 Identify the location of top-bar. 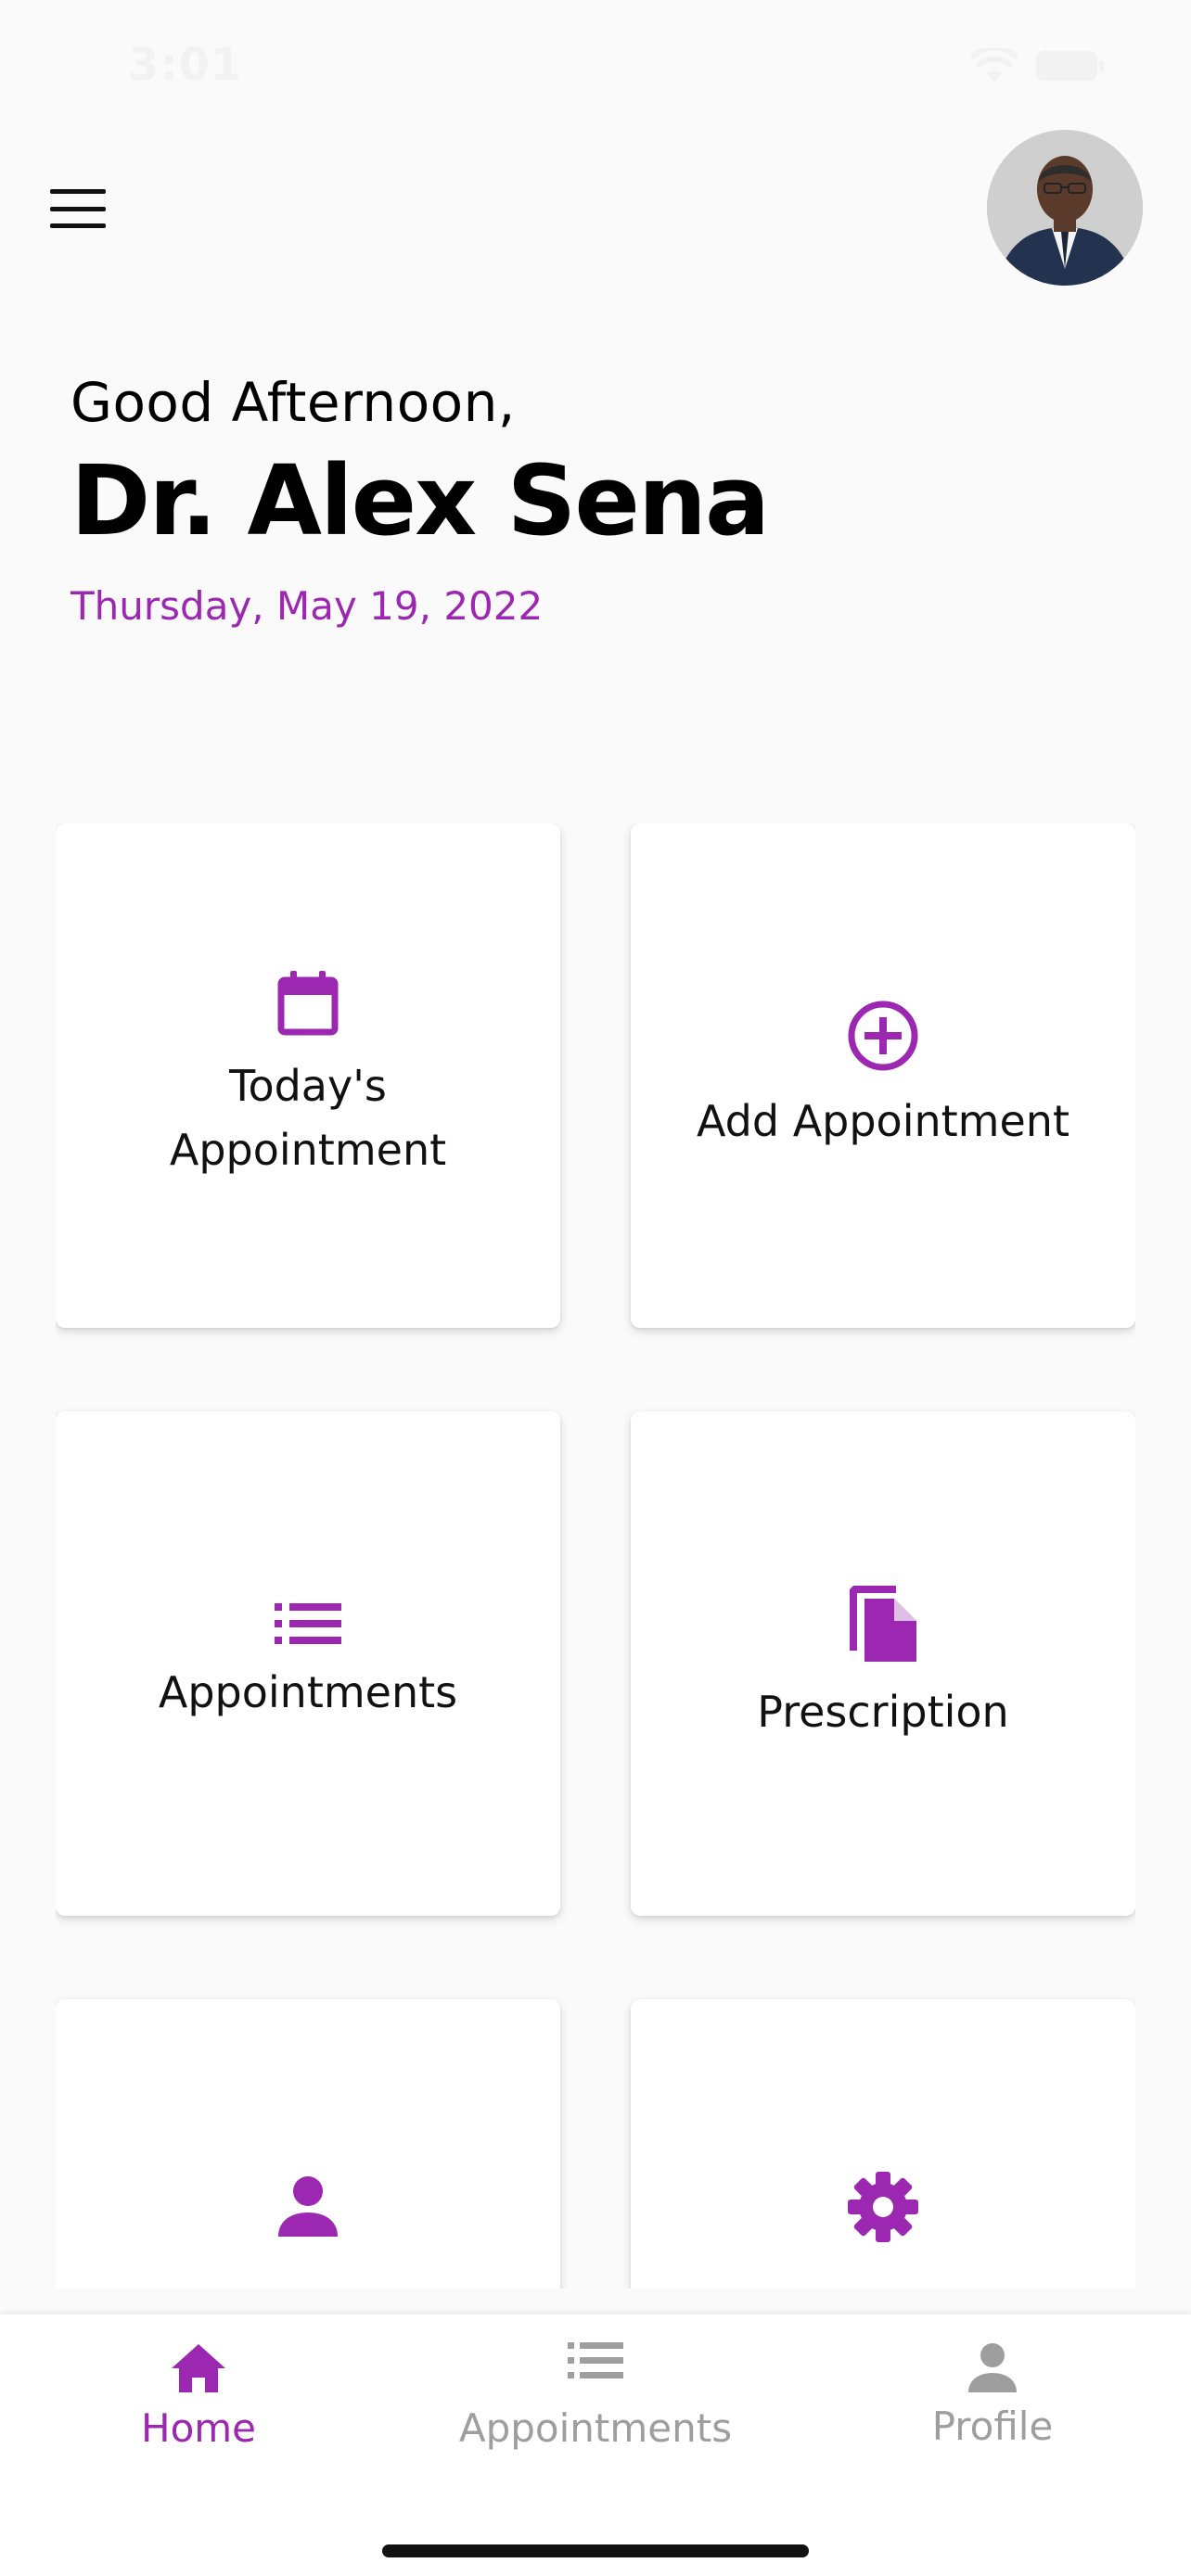
(595, 208).